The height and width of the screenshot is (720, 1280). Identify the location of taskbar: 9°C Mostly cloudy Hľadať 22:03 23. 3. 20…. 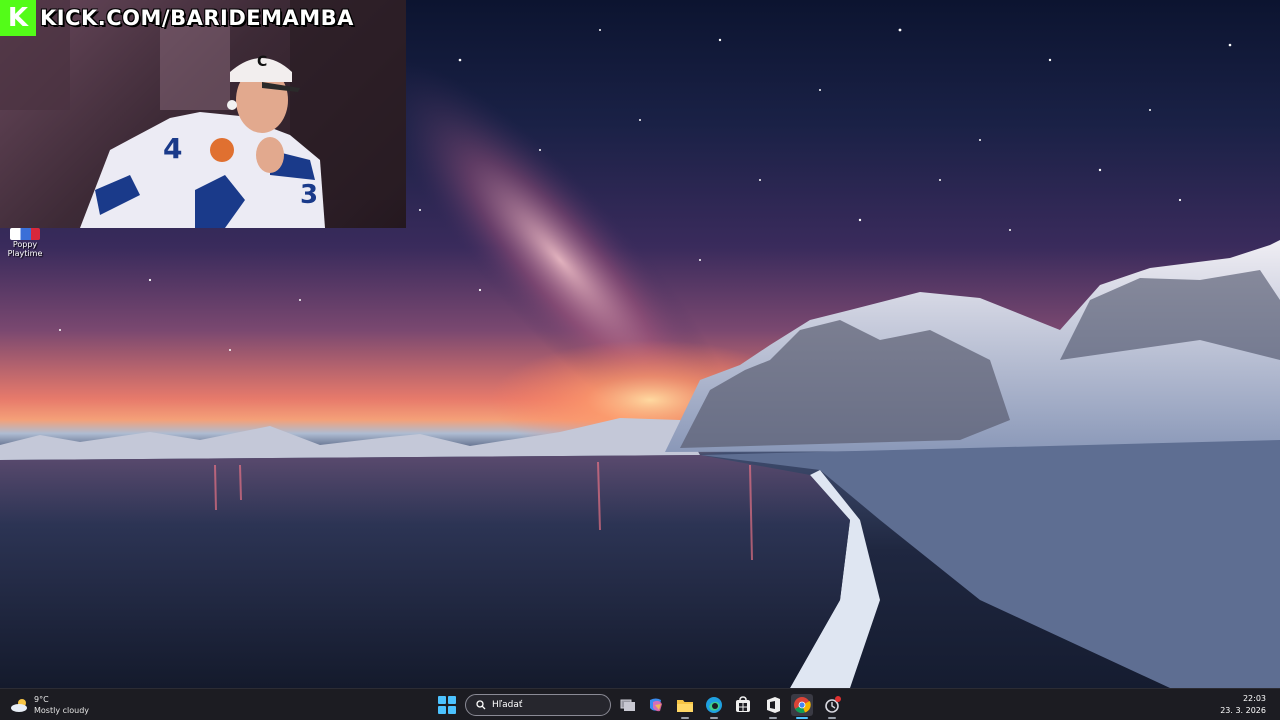
(640, 704).